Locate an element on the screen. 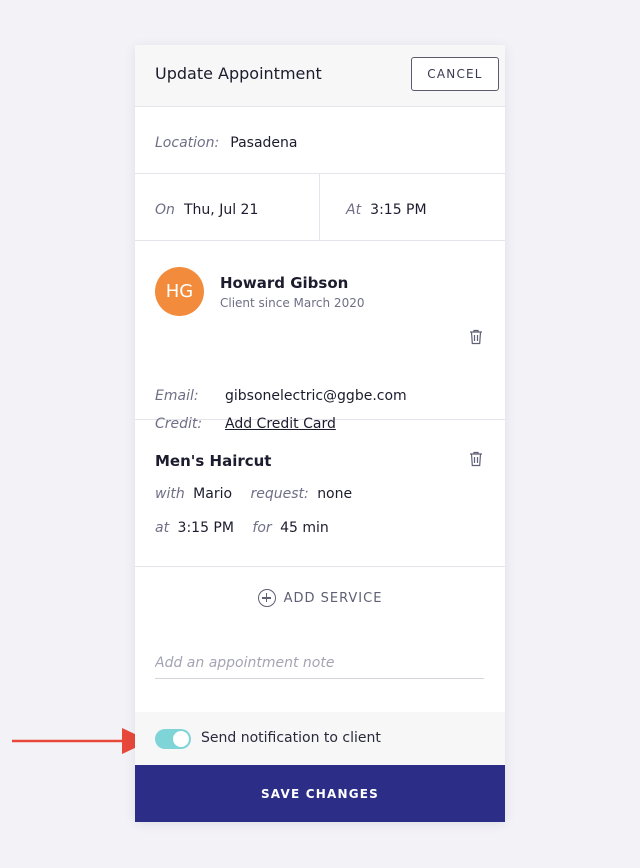 The image size is (640, 868). location-value: Pasadena is located at coordinates (264, 143).